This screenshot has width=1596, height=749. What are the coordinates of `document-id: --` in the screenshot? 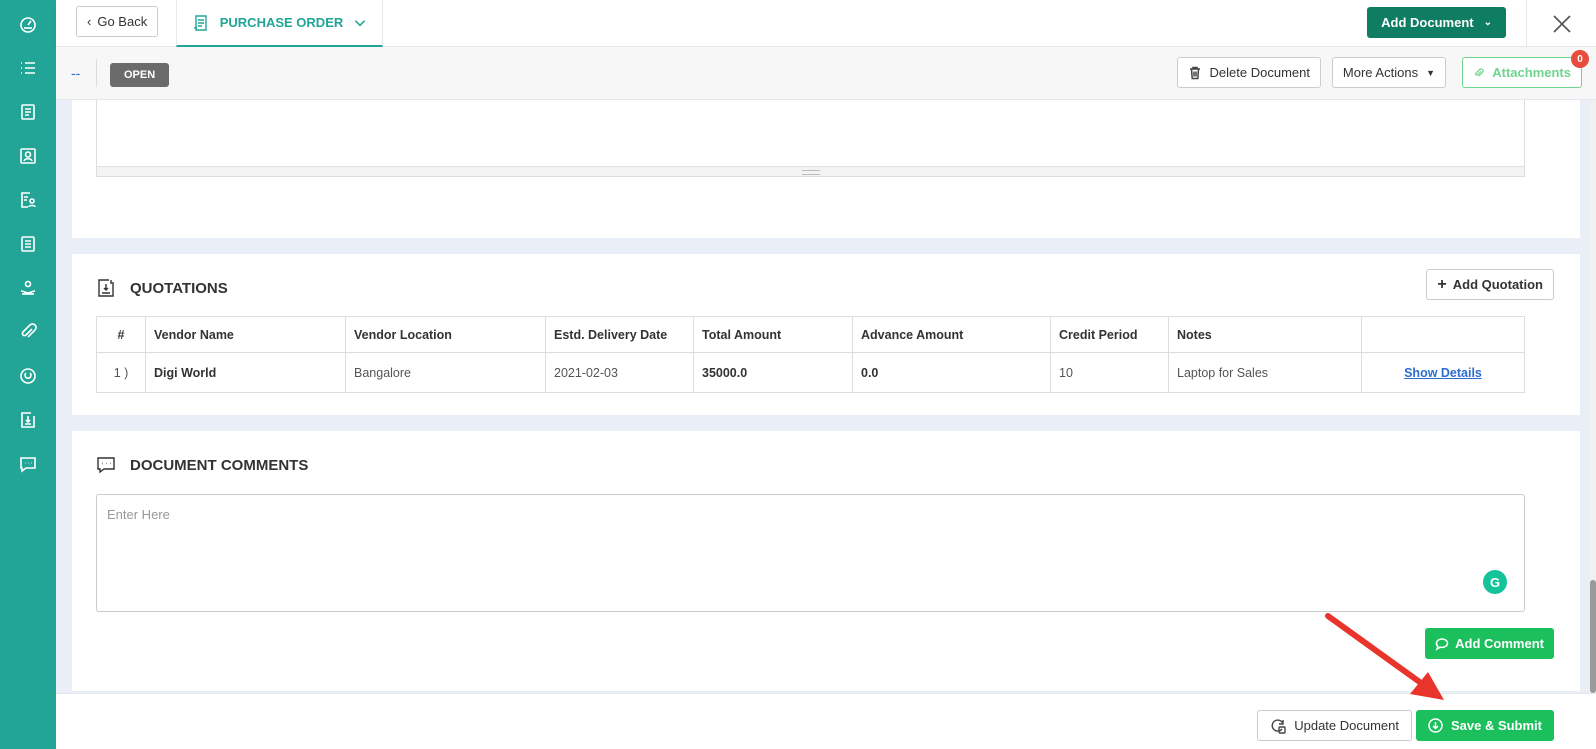 It's located at (76, 73).